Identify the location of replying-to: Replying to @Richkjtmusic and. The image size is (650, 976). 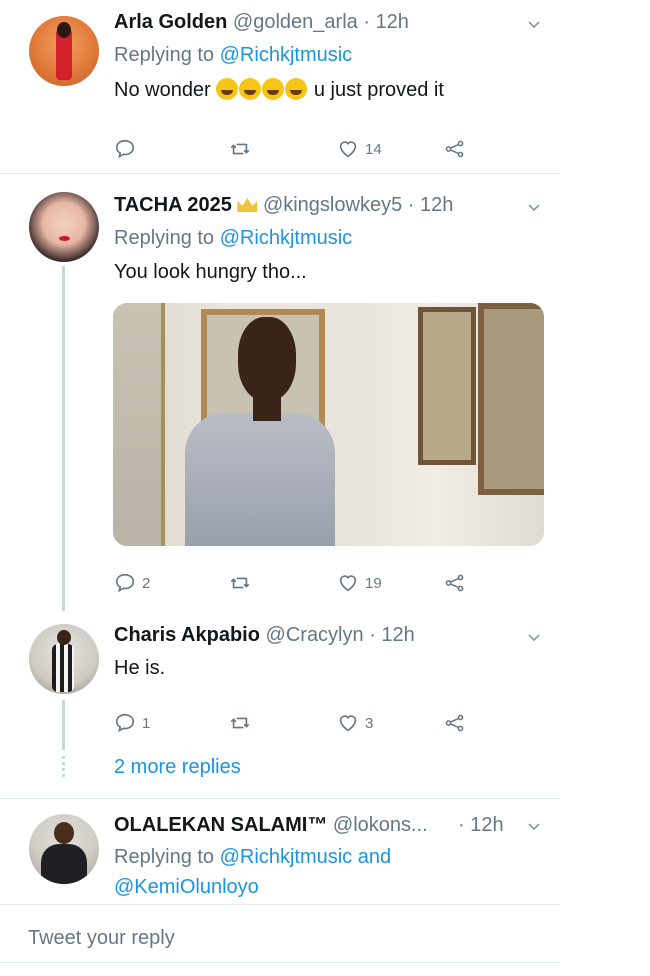
(252, 857).